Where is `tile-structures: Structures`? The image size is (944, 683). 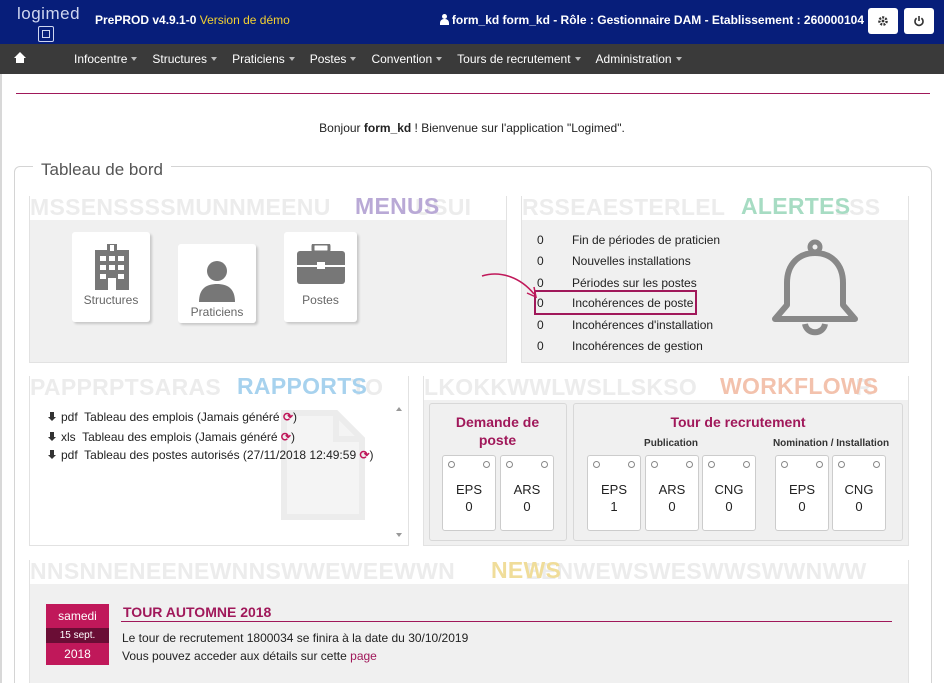
tile-structures: Structures is located at coordinates (111, 277).